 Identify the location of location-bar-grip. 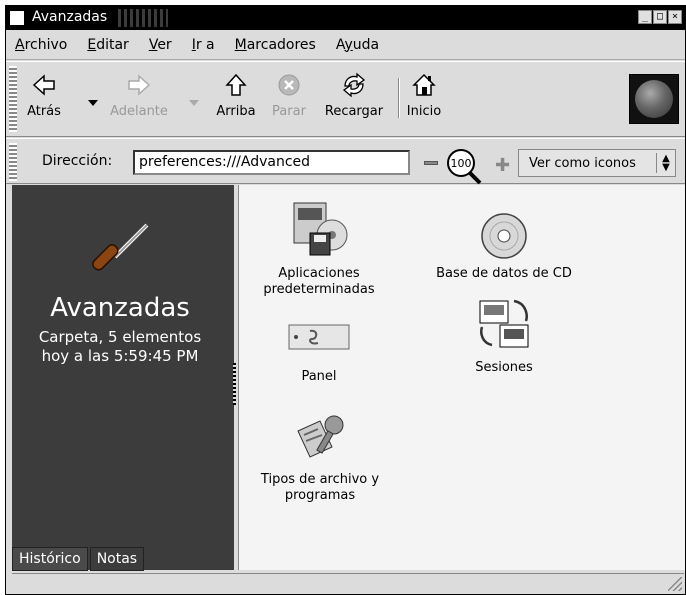
(13, 162).